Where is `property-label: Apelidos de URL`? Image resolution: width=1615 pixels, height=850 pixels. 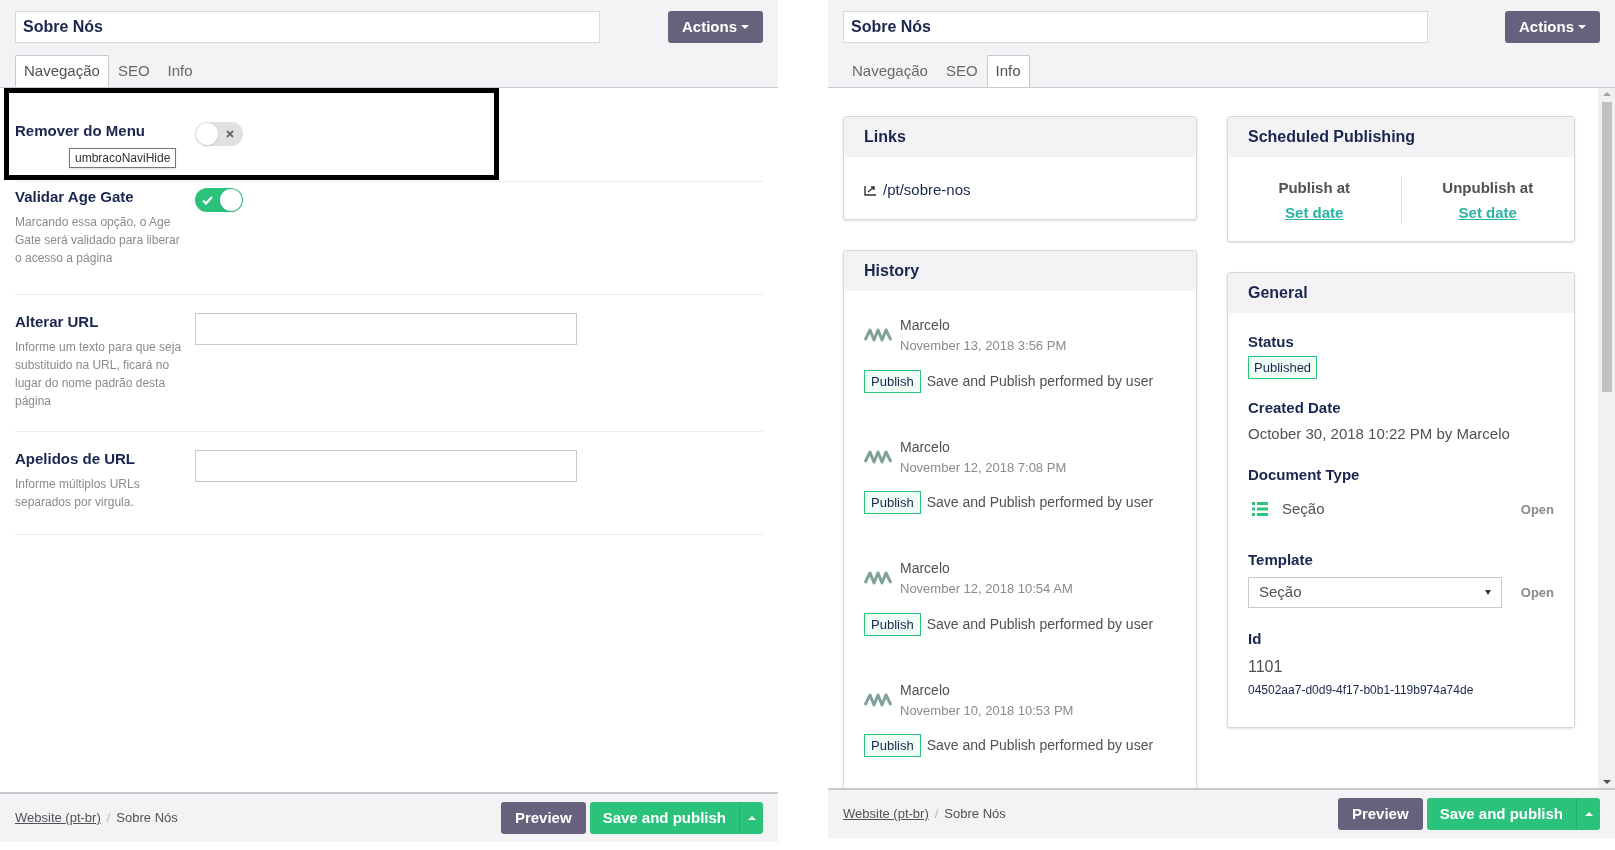
property-label: Apelidos de URL is located at coordinates (75, 459).